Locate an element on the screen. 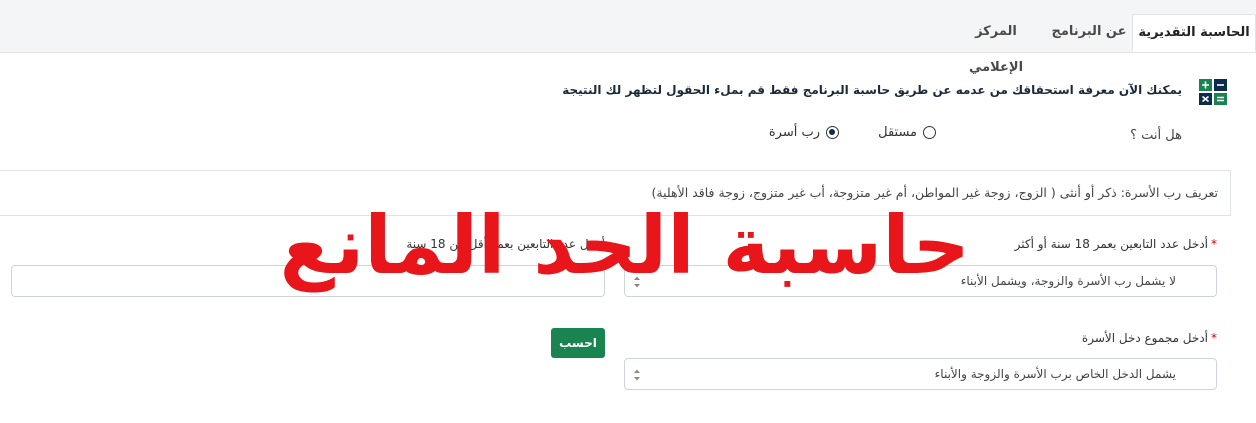  tab-about: عن البرنامج is located at coordinates (1089, 33).